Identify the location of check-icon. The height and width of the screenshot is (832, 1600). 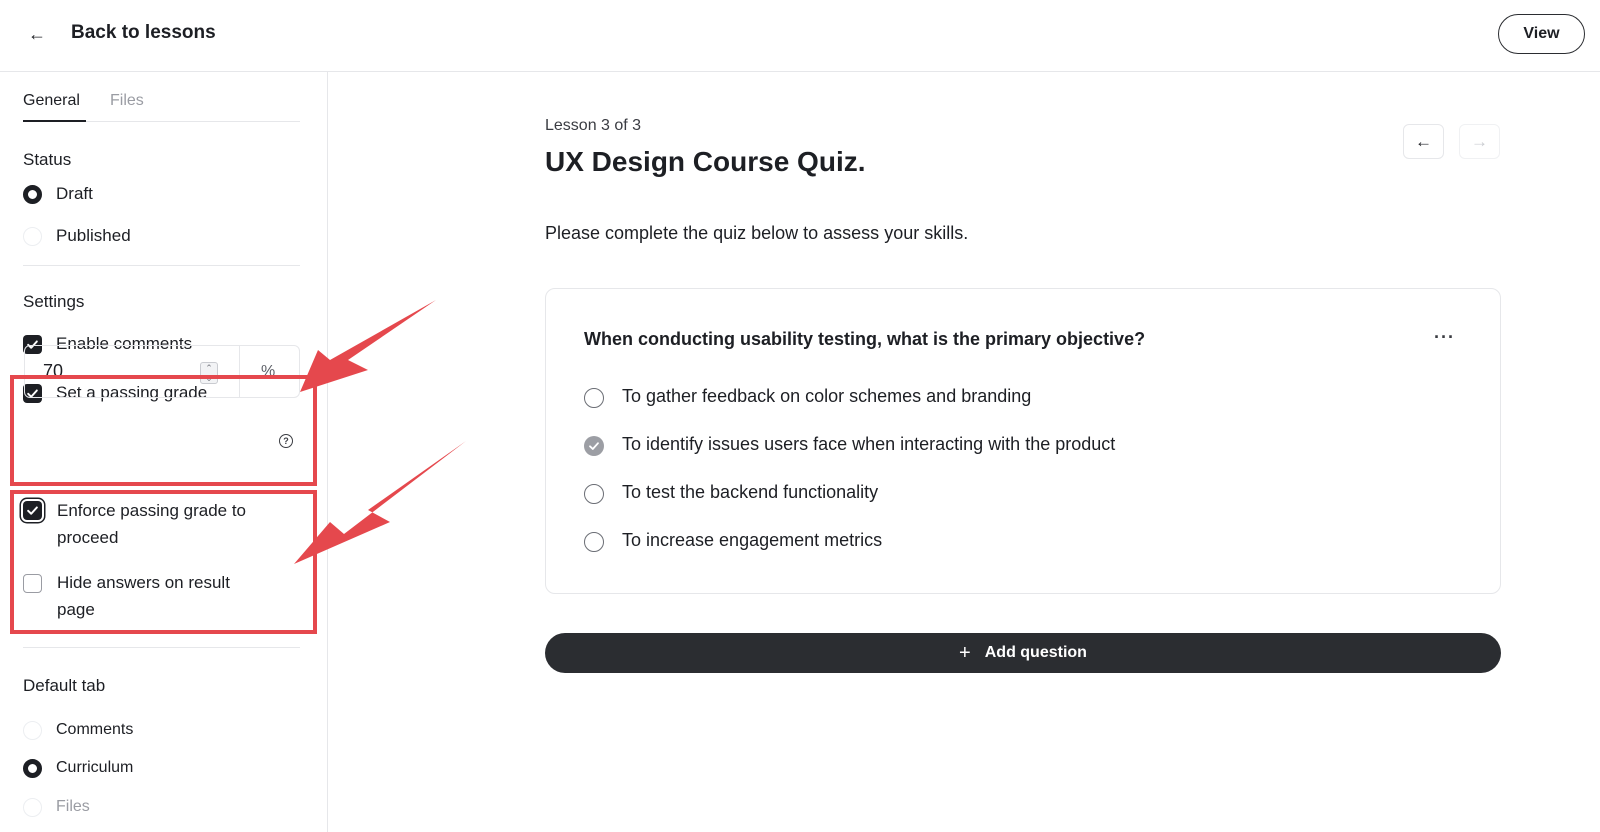
(594, 446).